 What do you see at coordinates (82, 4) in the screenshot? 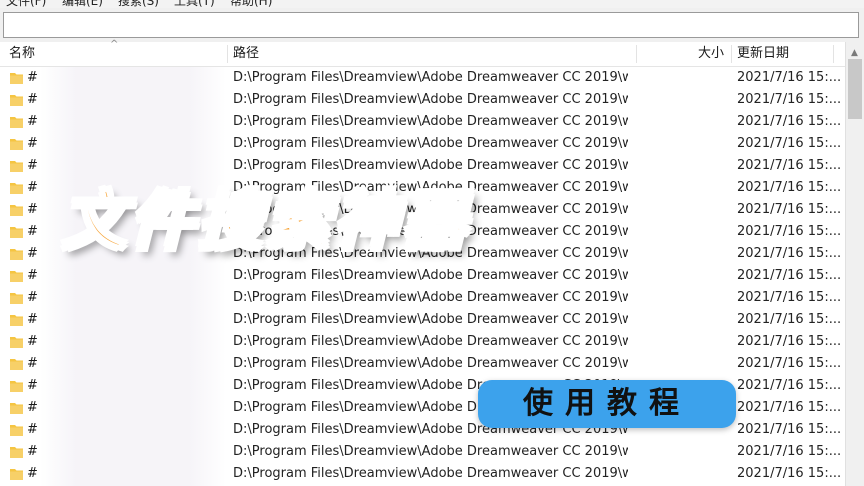
I see `menu-edit: 编辑(E)` at bounding box center [82, 4].